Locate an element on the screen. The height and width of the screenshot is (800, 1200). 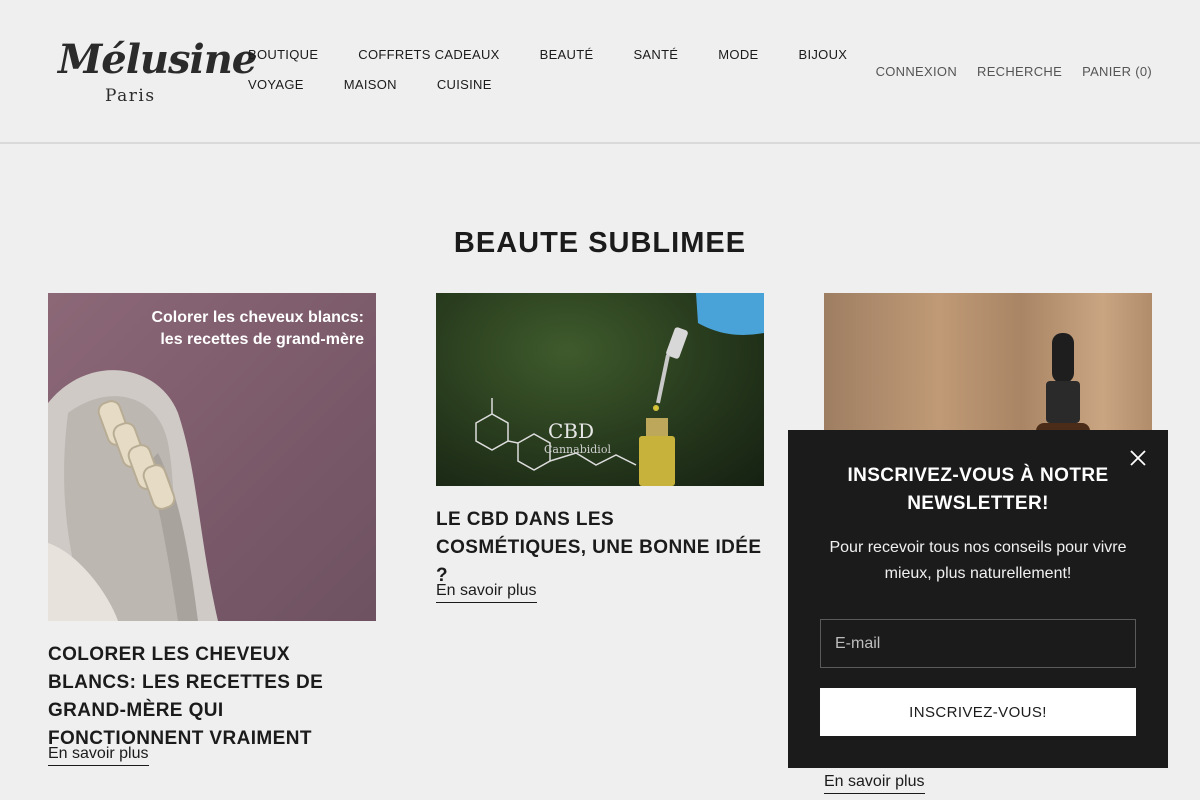
cbd-text: CBD is located at coordinates (571, 431).